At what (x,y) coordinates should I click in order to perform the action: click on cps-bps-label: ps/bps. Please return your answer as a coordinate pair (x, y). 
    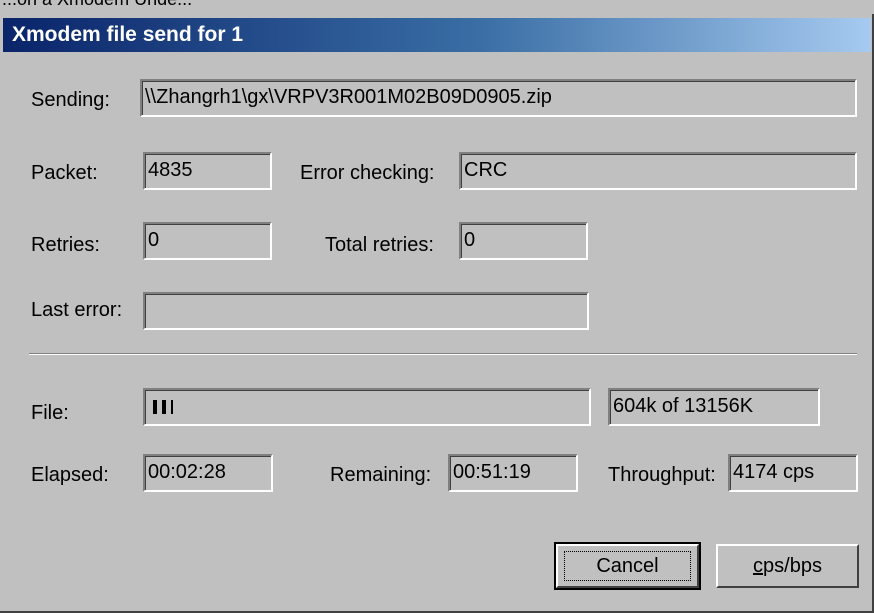
    Looking at the image, I should click on (792, 566).